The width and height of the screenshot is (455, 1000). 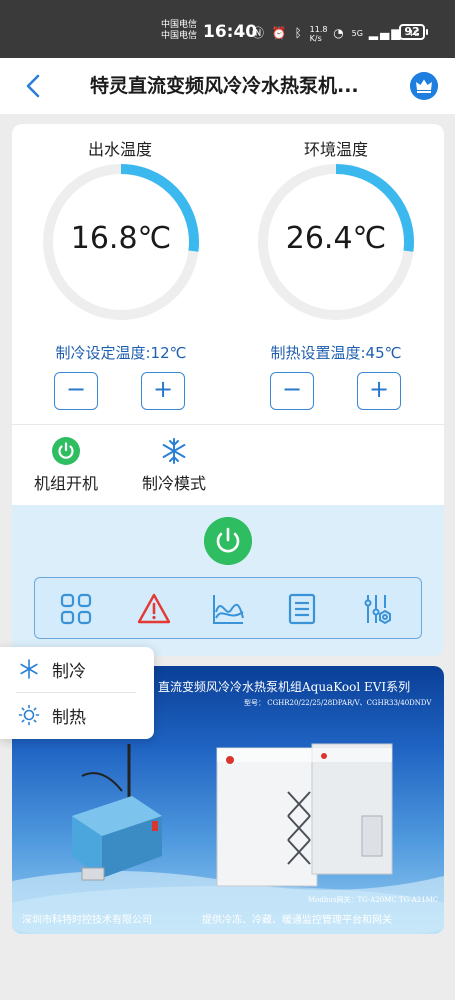 I want to click on control-panel, so click(x=228, y=580).